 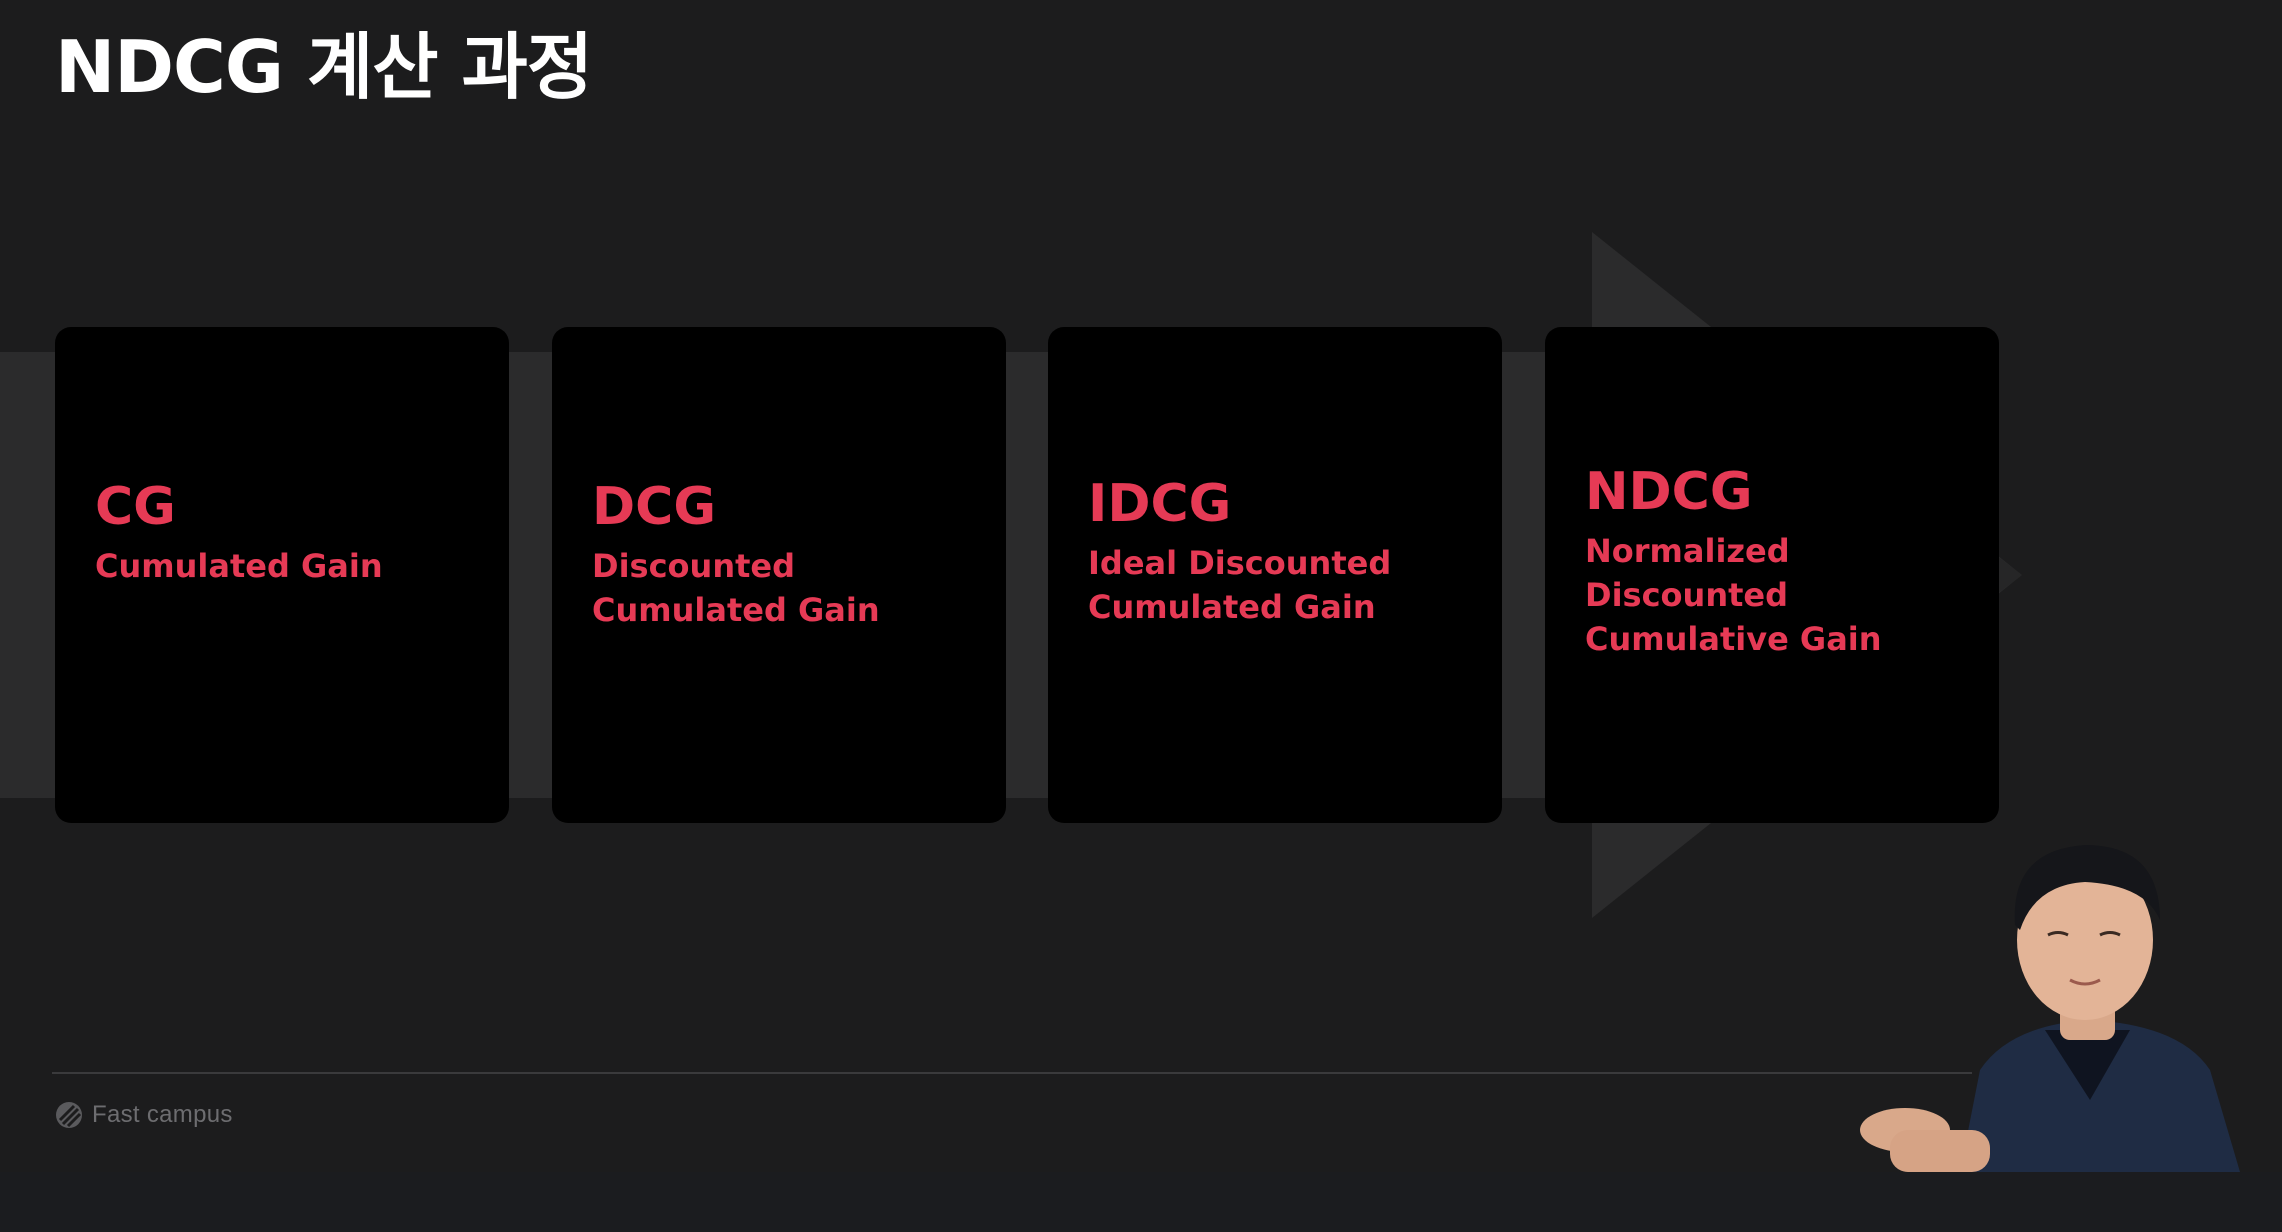 What do you see at coordinates (1669, 492) in the screenshot?
I see `card-abbreviation: NDCG` at bounding box center [1669, 492].